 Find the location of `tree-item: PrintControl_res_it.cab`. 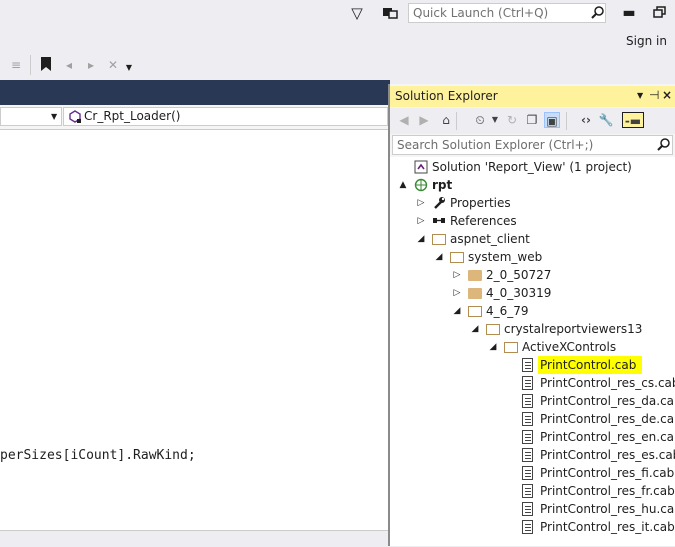

tree-item: PrintControl_res_it.cab is located at coordinates (532, 527).